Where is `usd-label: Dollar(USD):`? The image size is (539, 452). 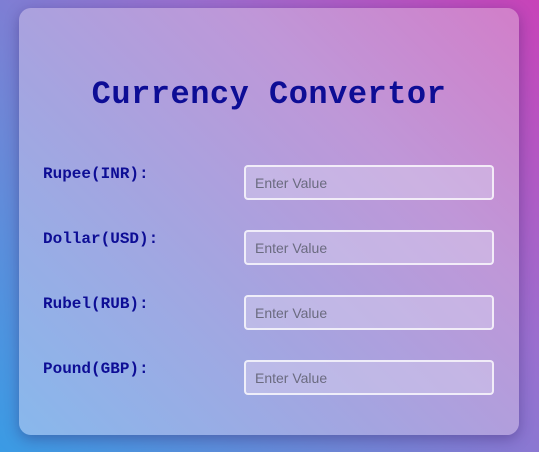 usd-label: Dollar(USD): is located at coordinates (101, 239).